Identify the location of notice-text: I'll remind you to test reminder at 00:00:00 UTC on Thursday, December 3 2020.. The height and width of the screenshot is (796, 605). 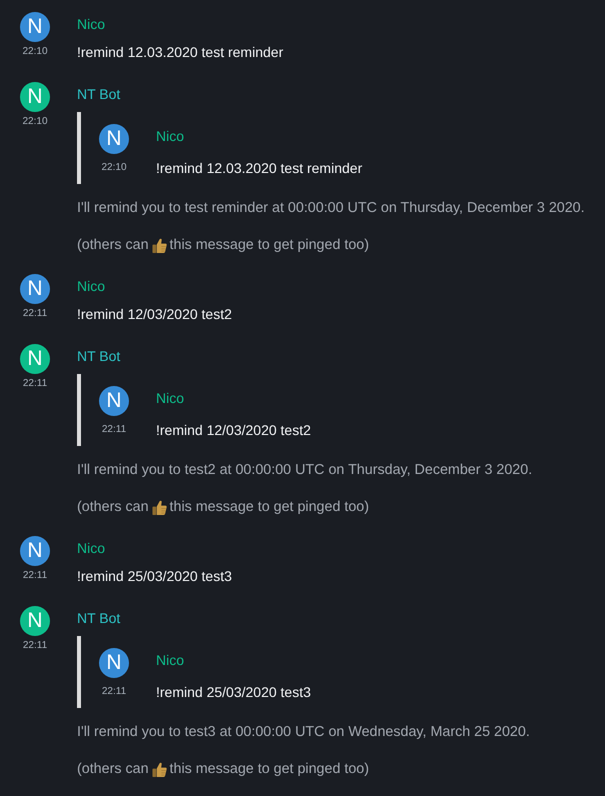
(331, 208).